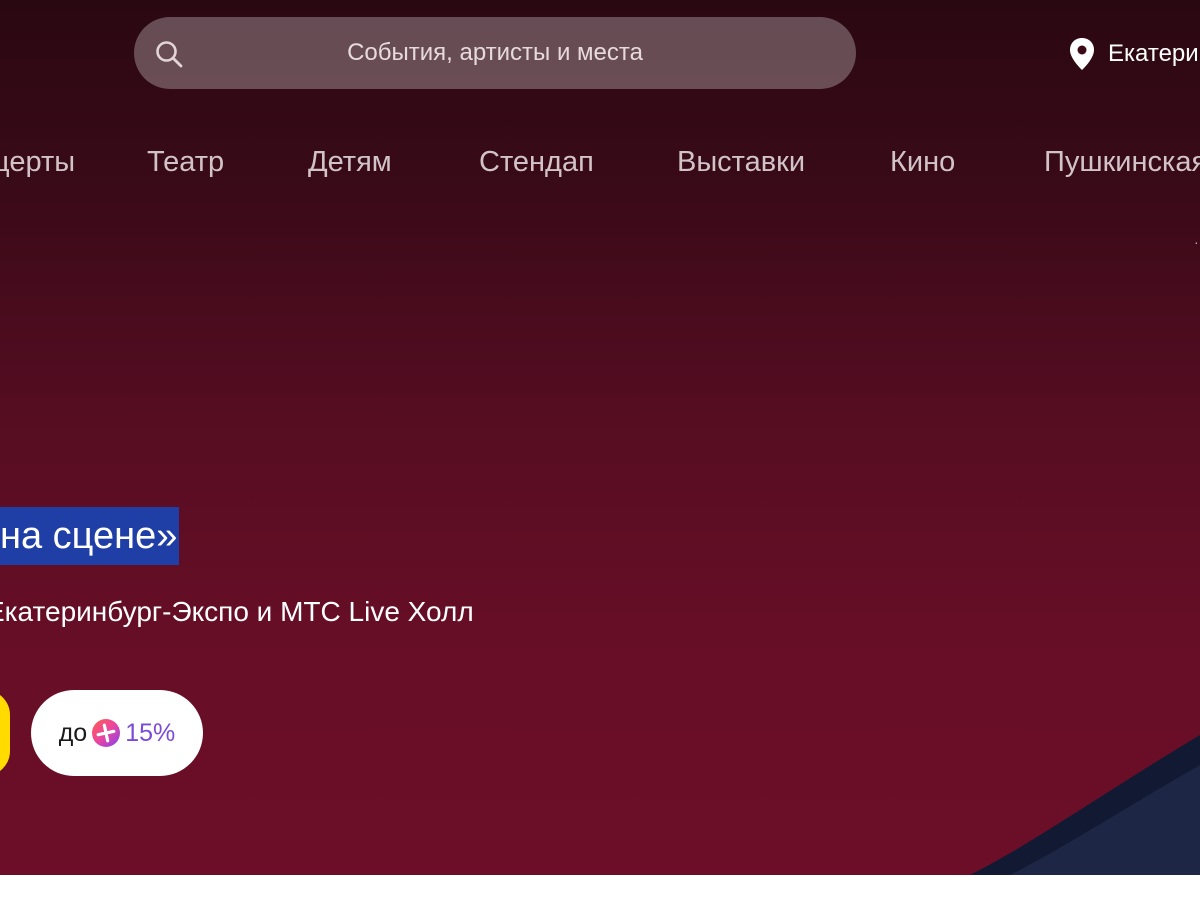 Image resolution: width=1200 pixels, height=900 pixels. I want to click on search-bar: События, артисты и места, so click(495, 53).